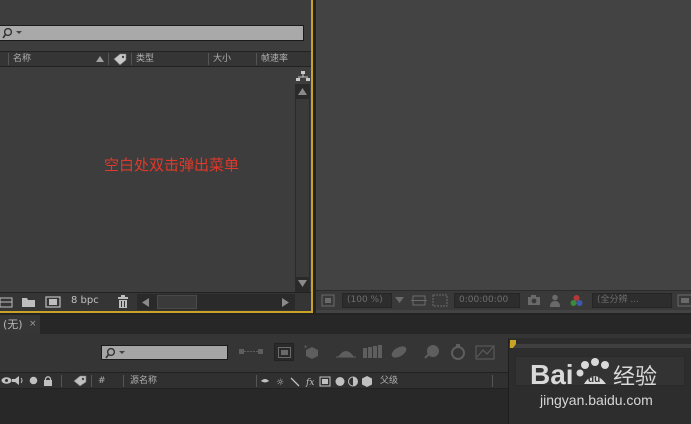 This screenshot has height=424, width=691. I want to click on tab-label: (无), so click(13, 324).